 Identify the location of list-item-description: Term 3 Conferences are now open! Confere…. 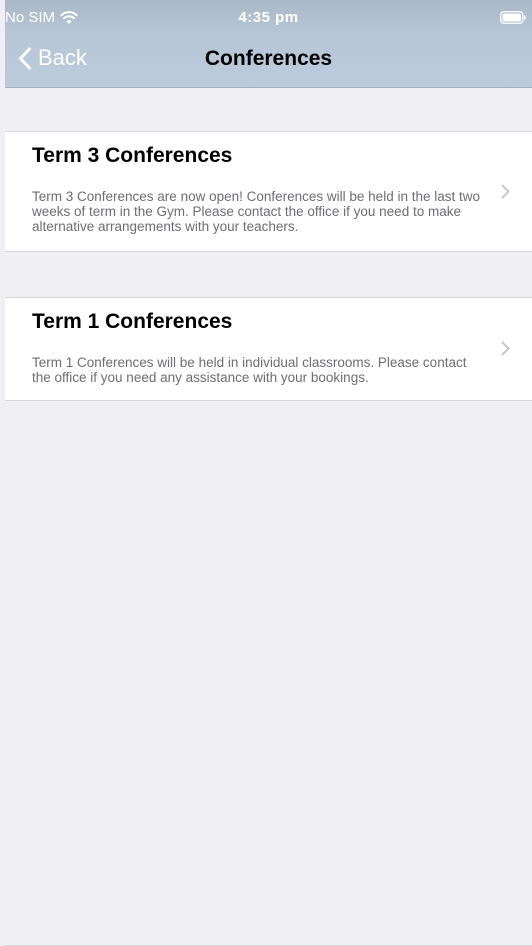
(256, 211).